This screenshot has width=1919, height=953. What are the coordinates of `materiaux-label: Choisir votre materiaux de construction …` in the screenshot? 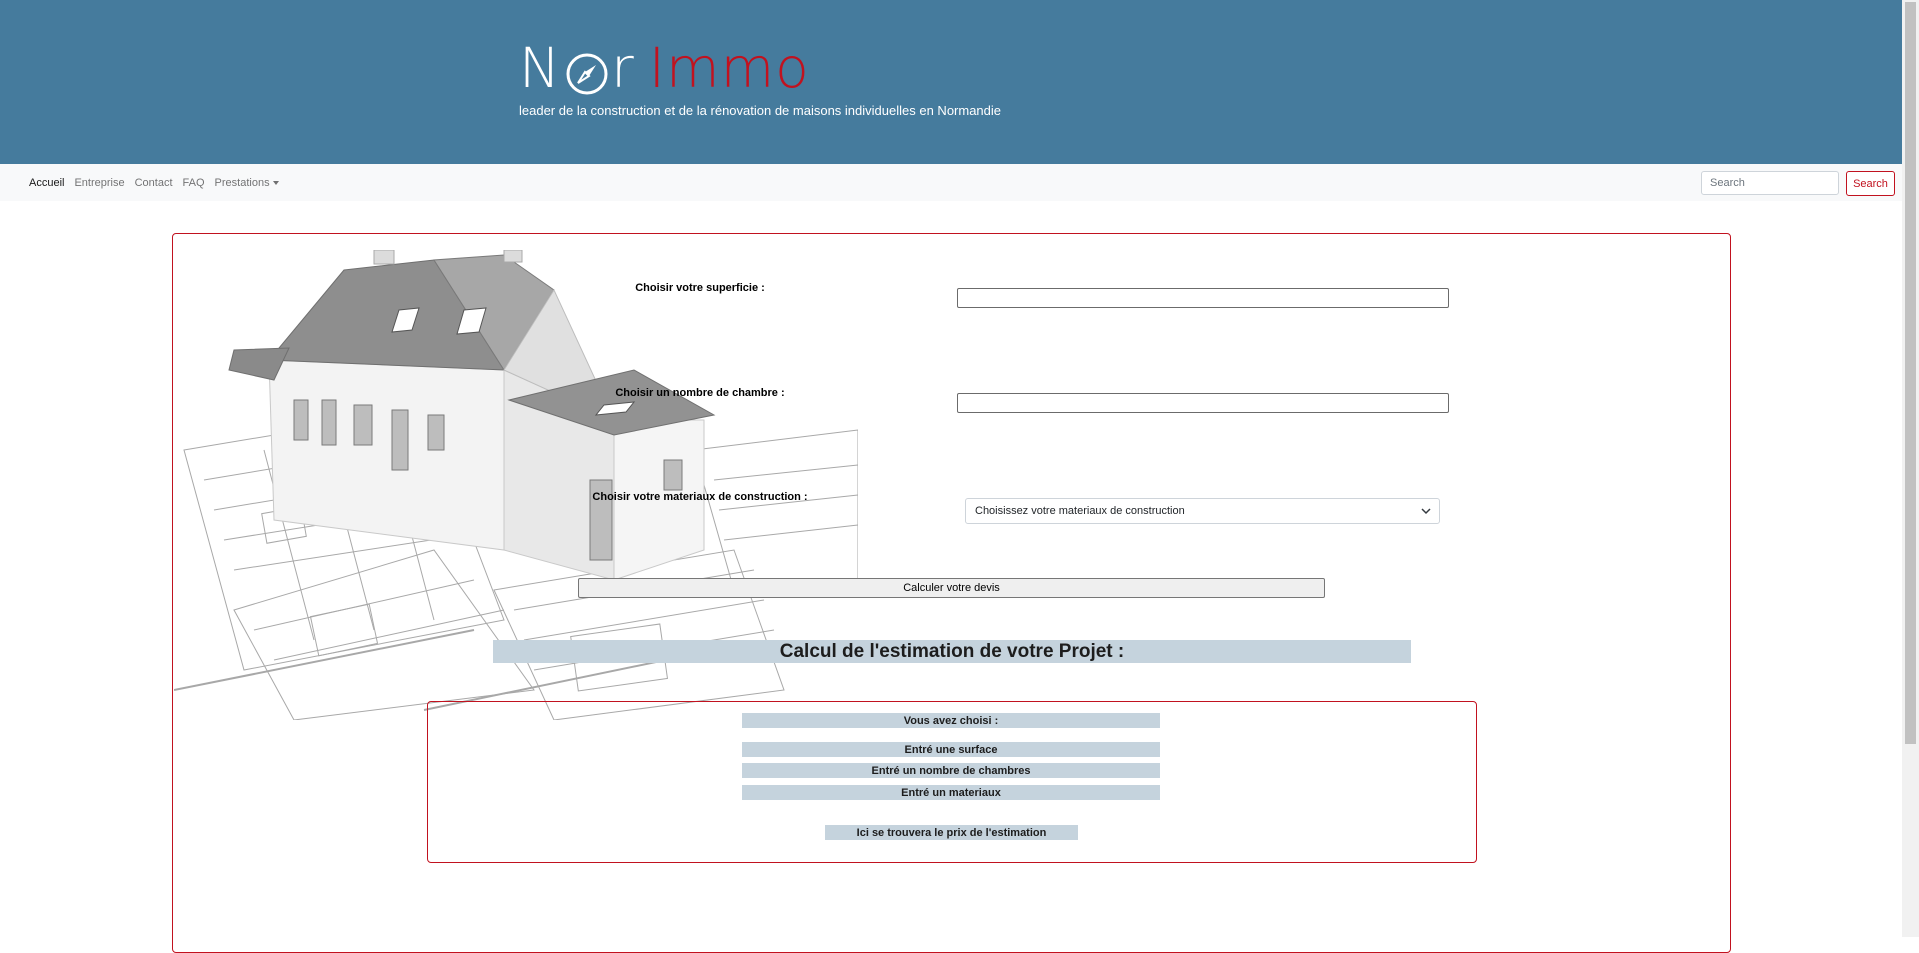 It's located at (700, 497).